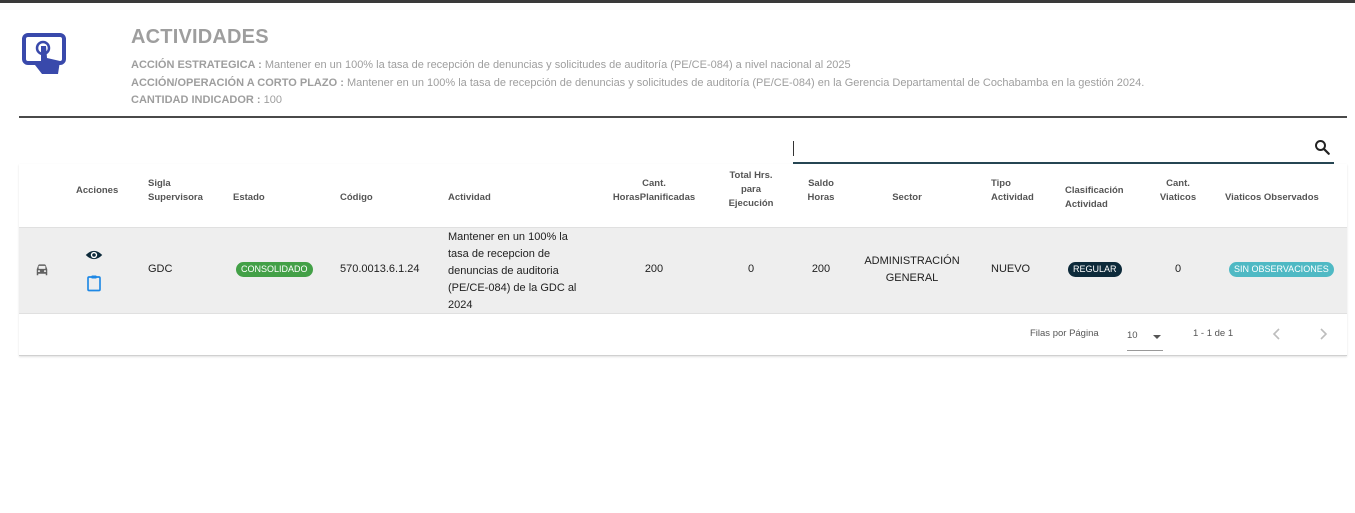  What do you see at coordinates (196, 65) in the screenshot?
I see `accion-estrategica-label: ACCIÓN ESTRATEGICA :` at bounding box center [196, 65].